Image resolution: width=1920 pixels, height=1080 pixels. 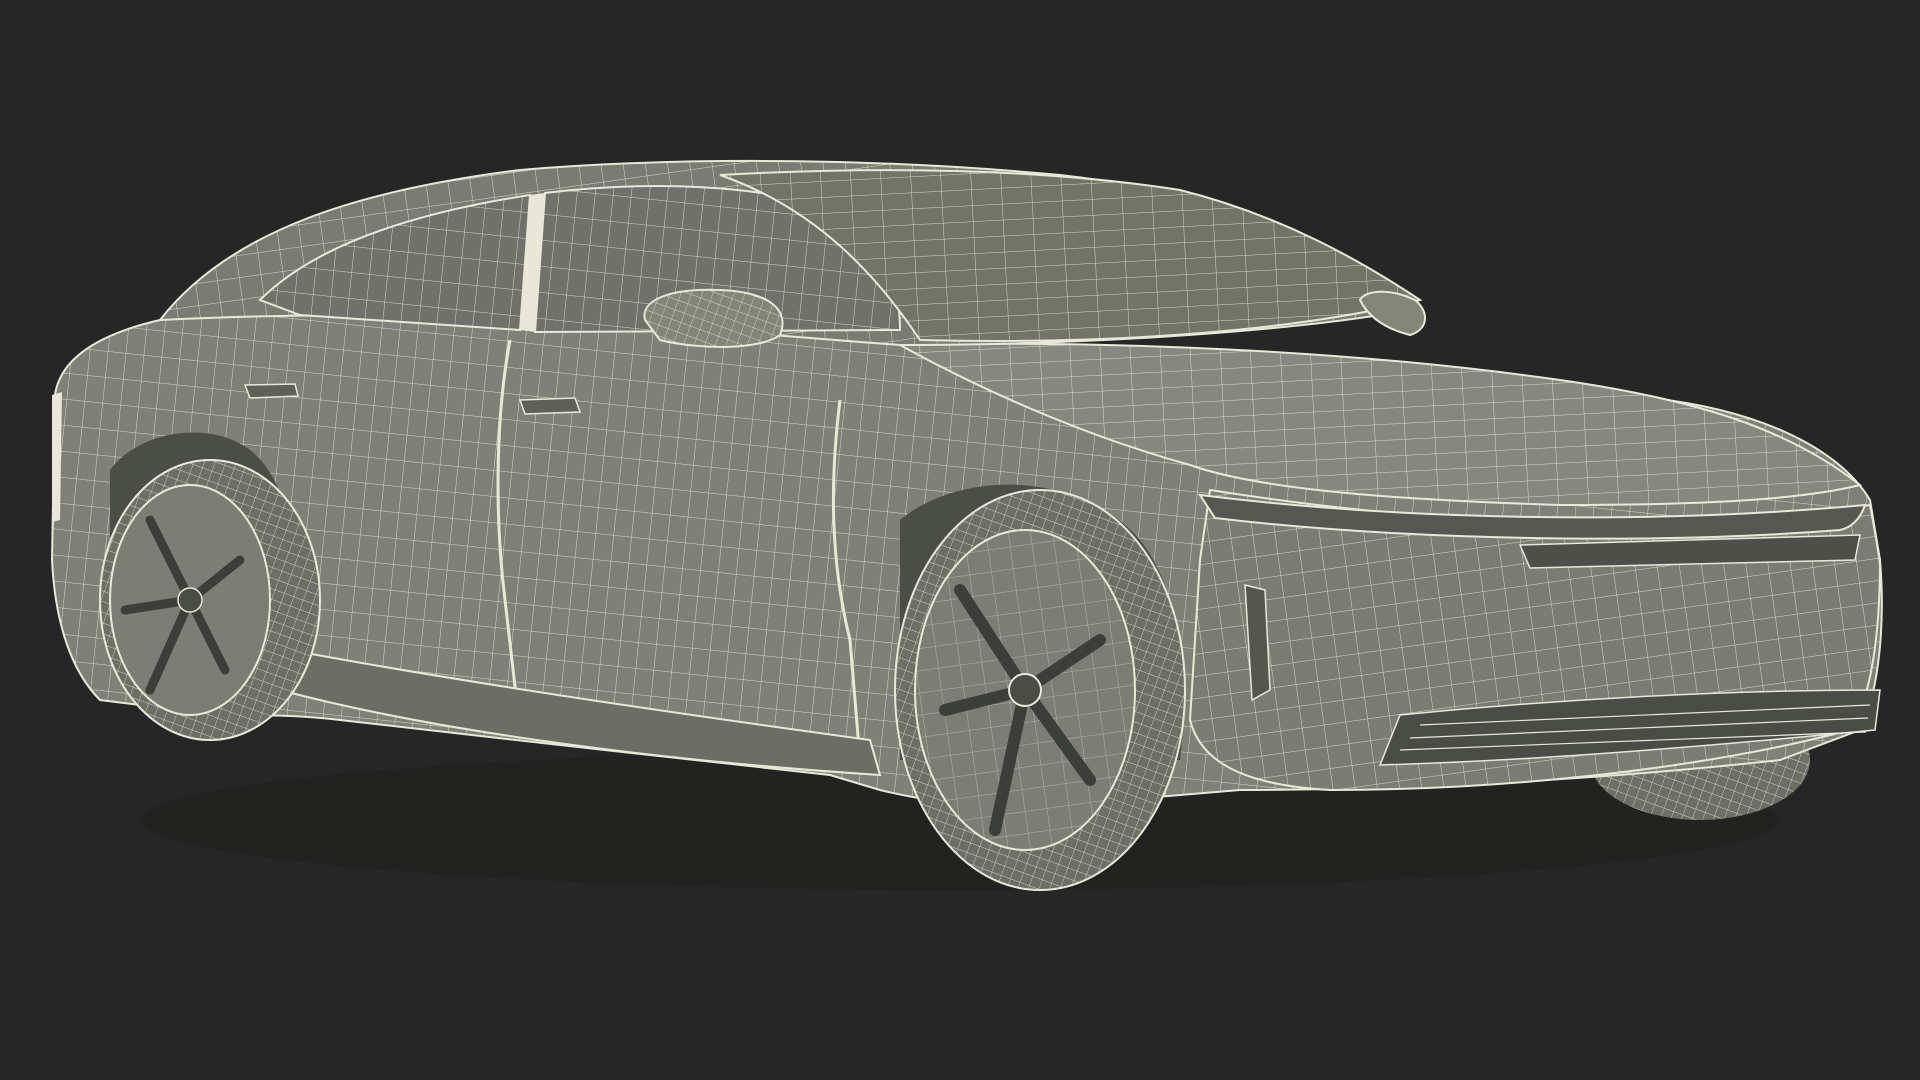 I want to click on rear-wheel, so click(x=210, y=600).